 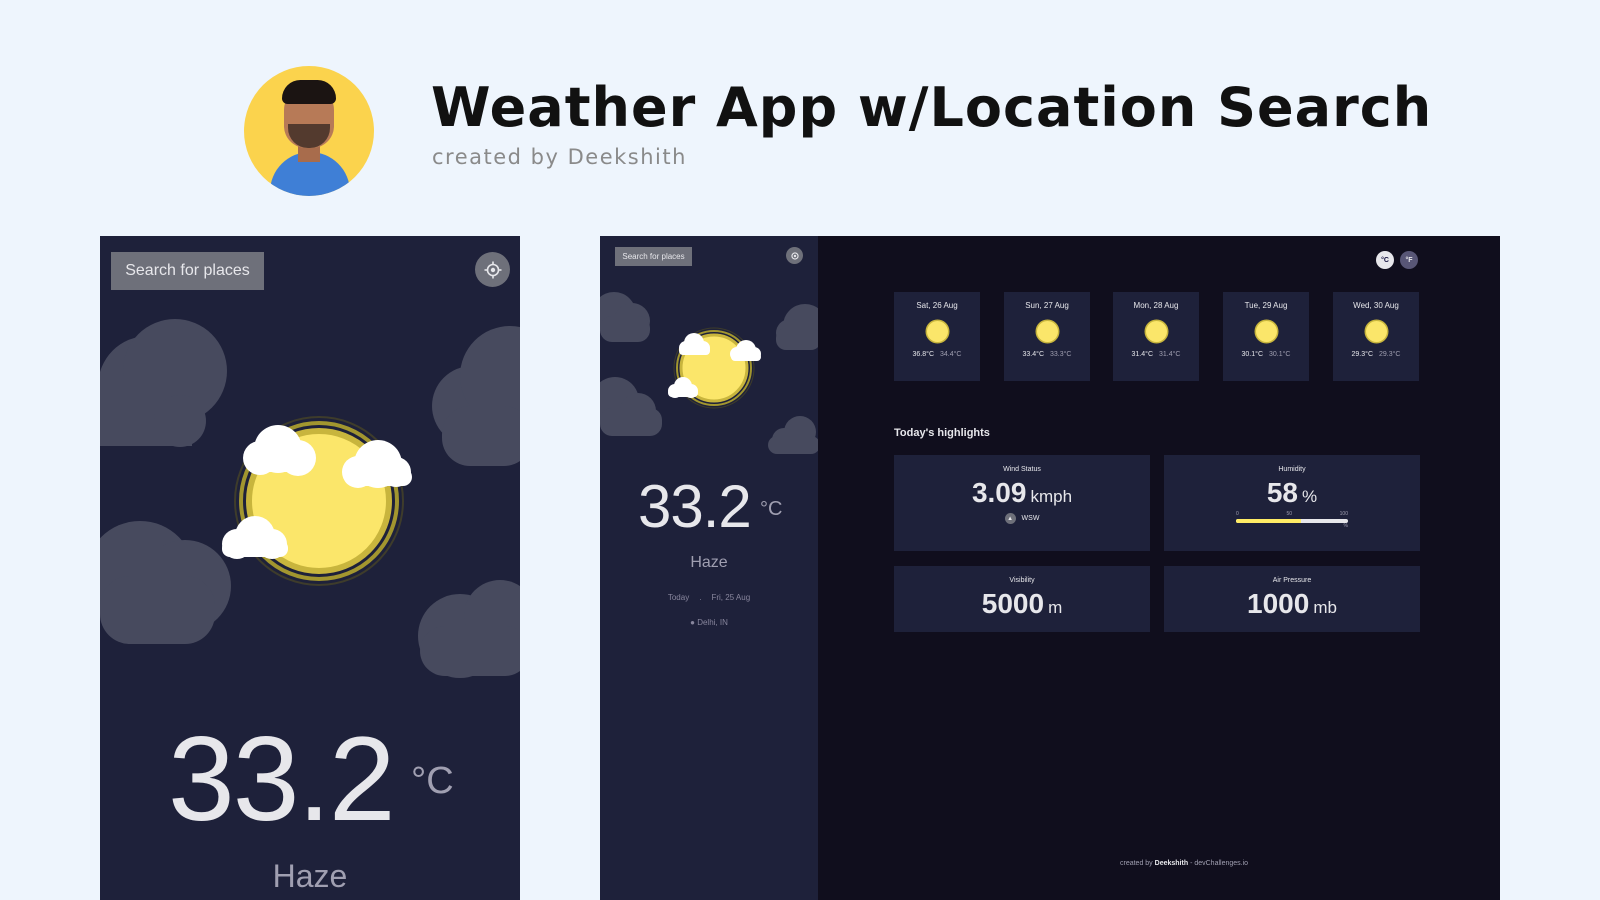 I want to click on tick-100: 100, so click(x=1343, y=514).